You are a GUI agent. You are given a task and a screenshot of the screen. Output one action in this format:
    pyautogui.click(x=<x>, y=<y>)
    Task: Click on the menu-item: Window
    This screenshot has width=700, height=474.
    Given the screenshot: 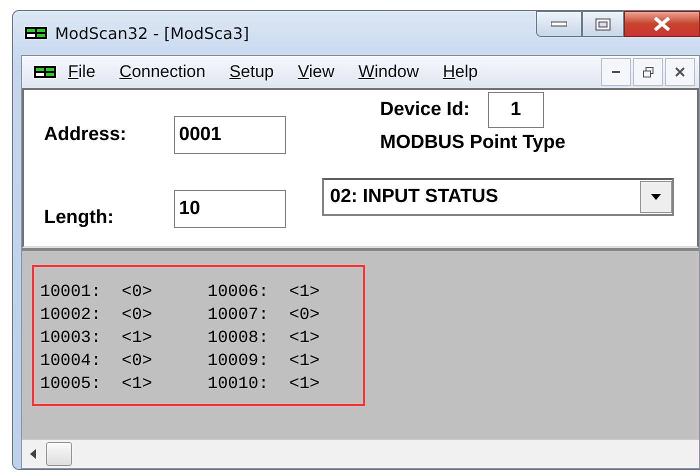 What is the action you would take?
    pyautogui.click(x=388, y=72)
    